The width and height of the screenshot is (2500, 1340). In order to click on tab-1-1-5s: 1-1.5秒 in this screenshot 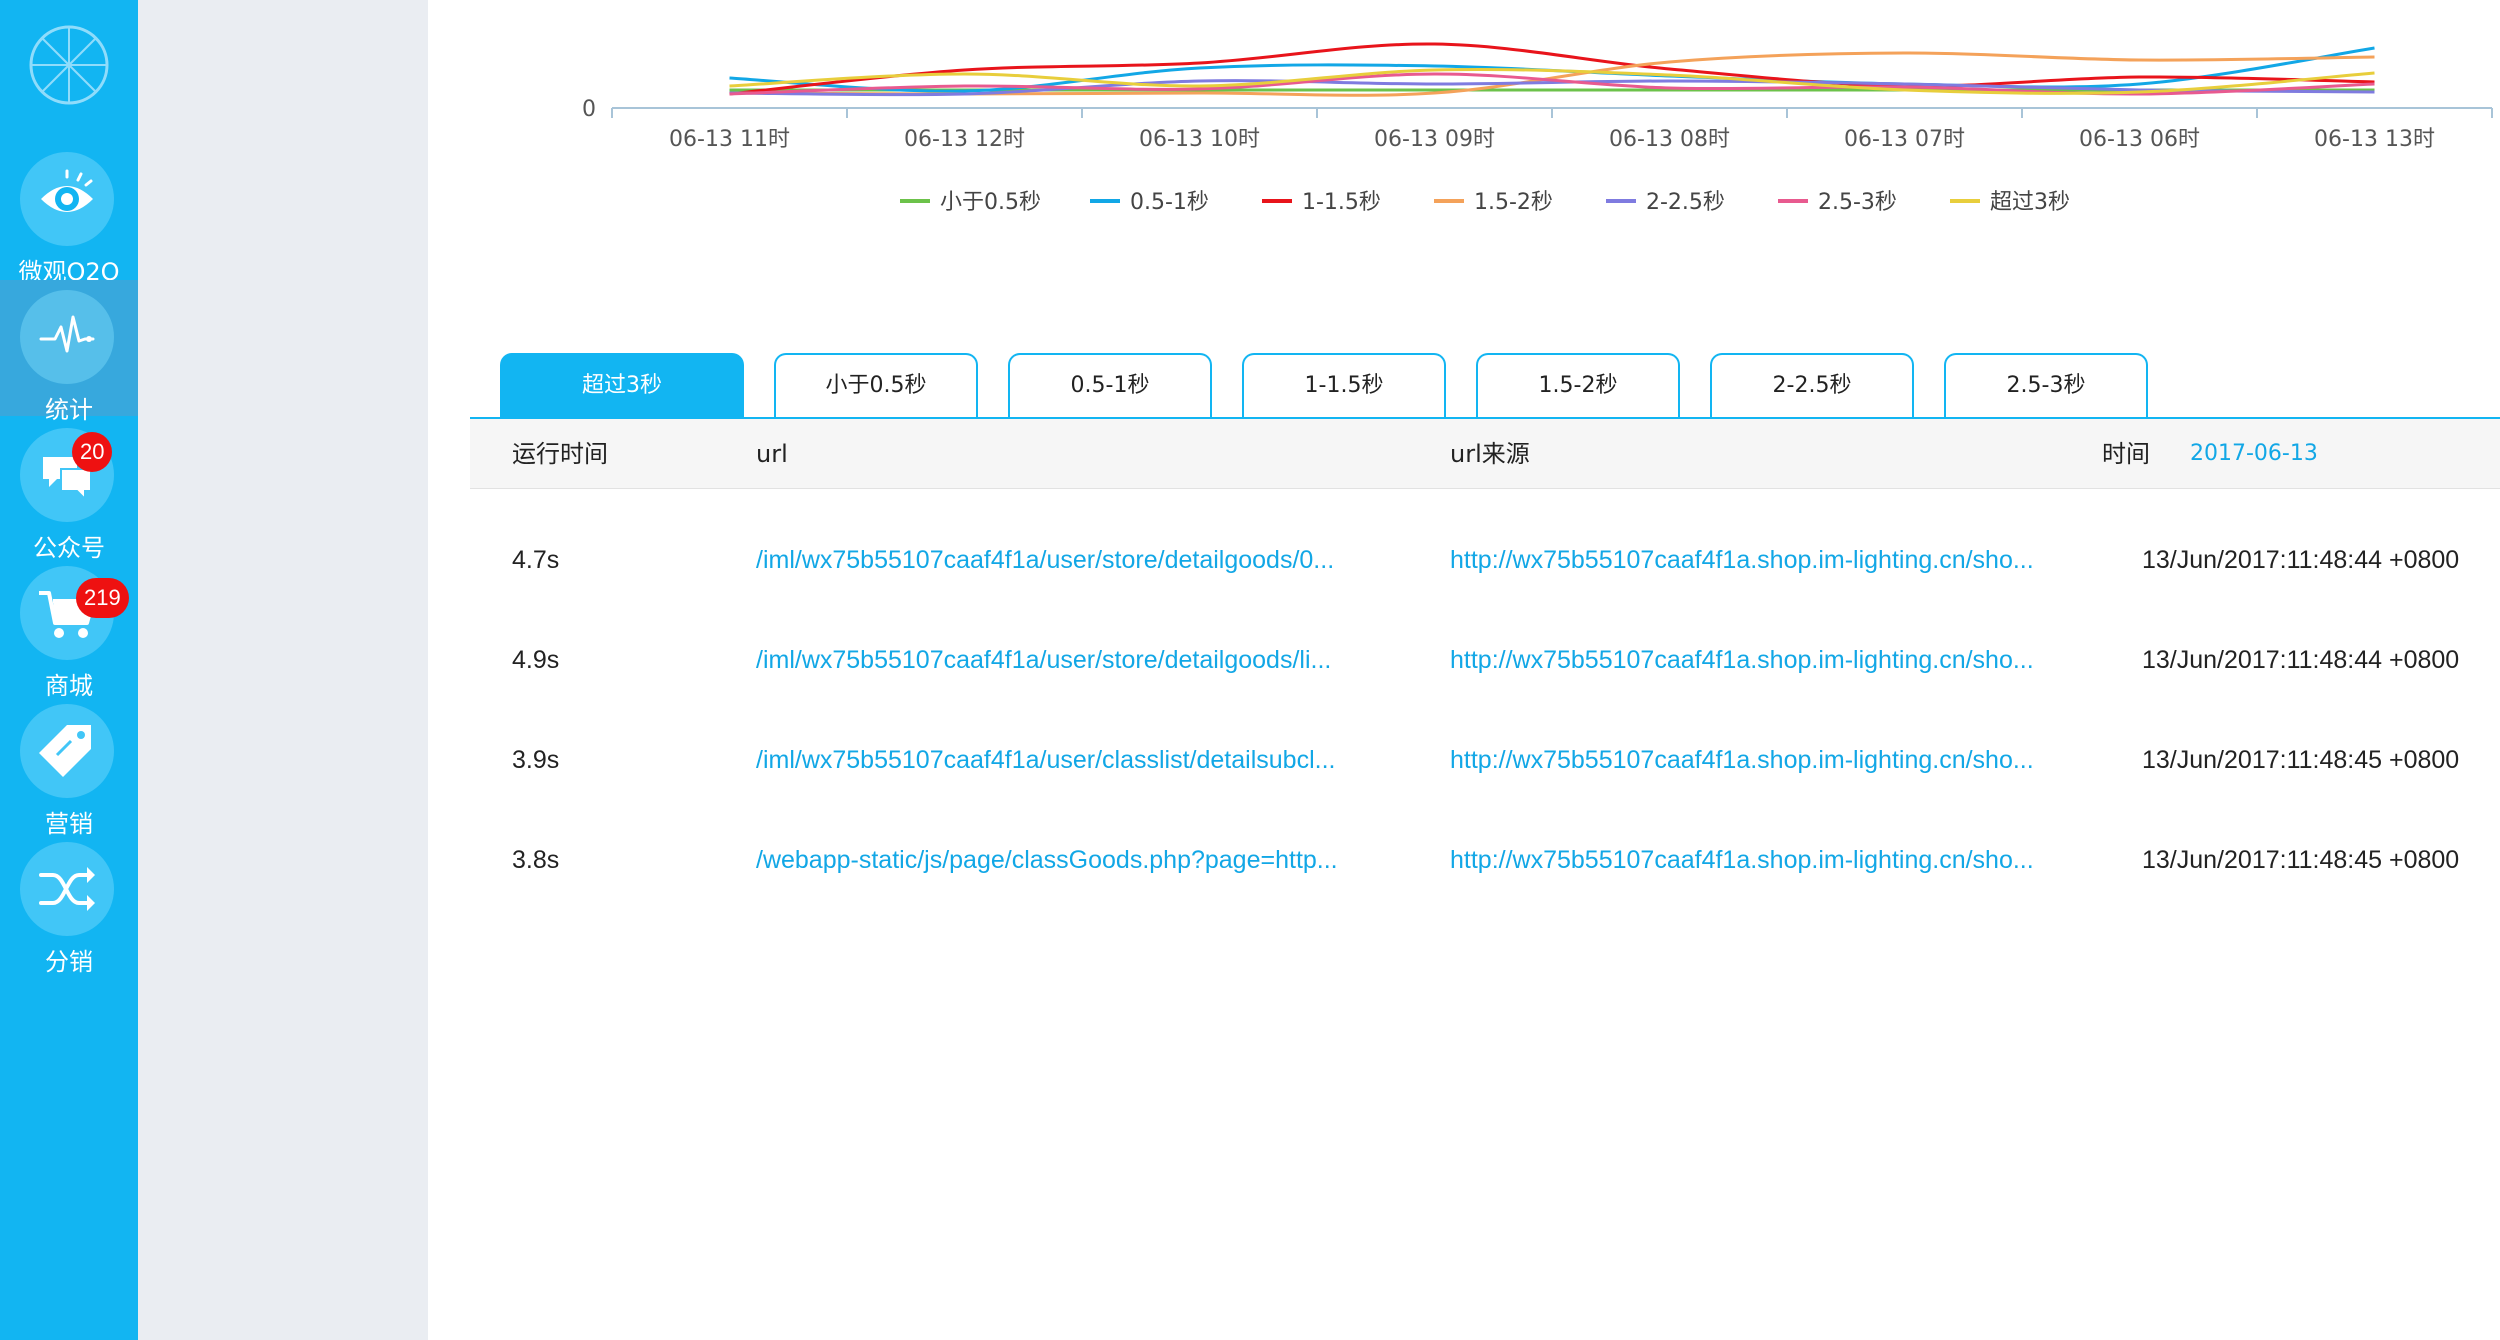, I will do `click(1344, 385)`.